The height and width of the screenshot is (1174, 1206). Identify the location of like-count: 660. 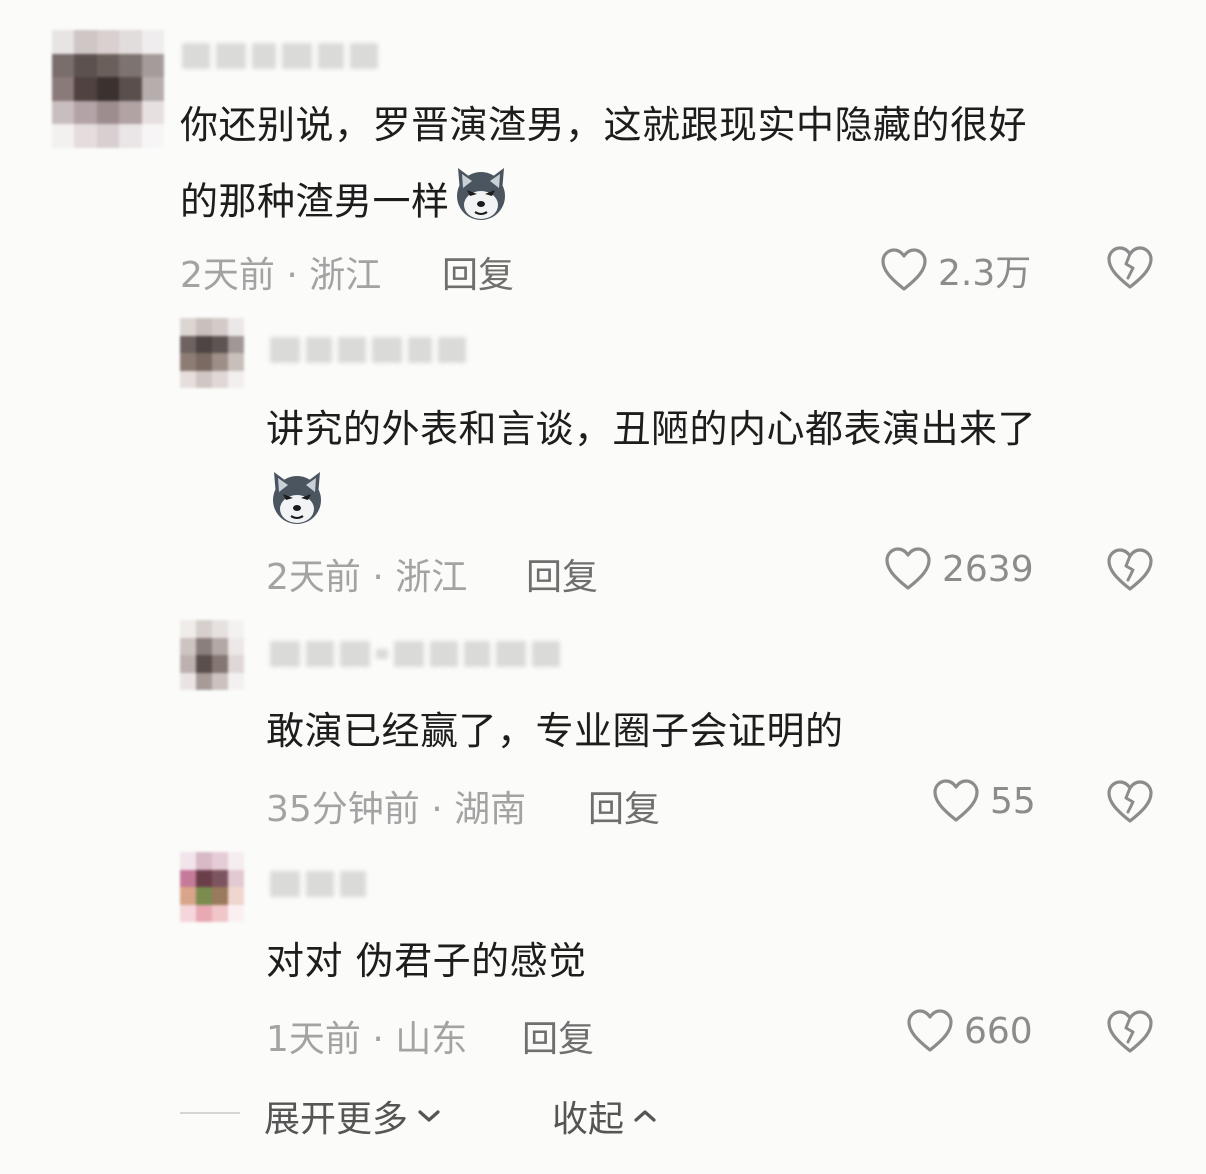
(998, 1031).